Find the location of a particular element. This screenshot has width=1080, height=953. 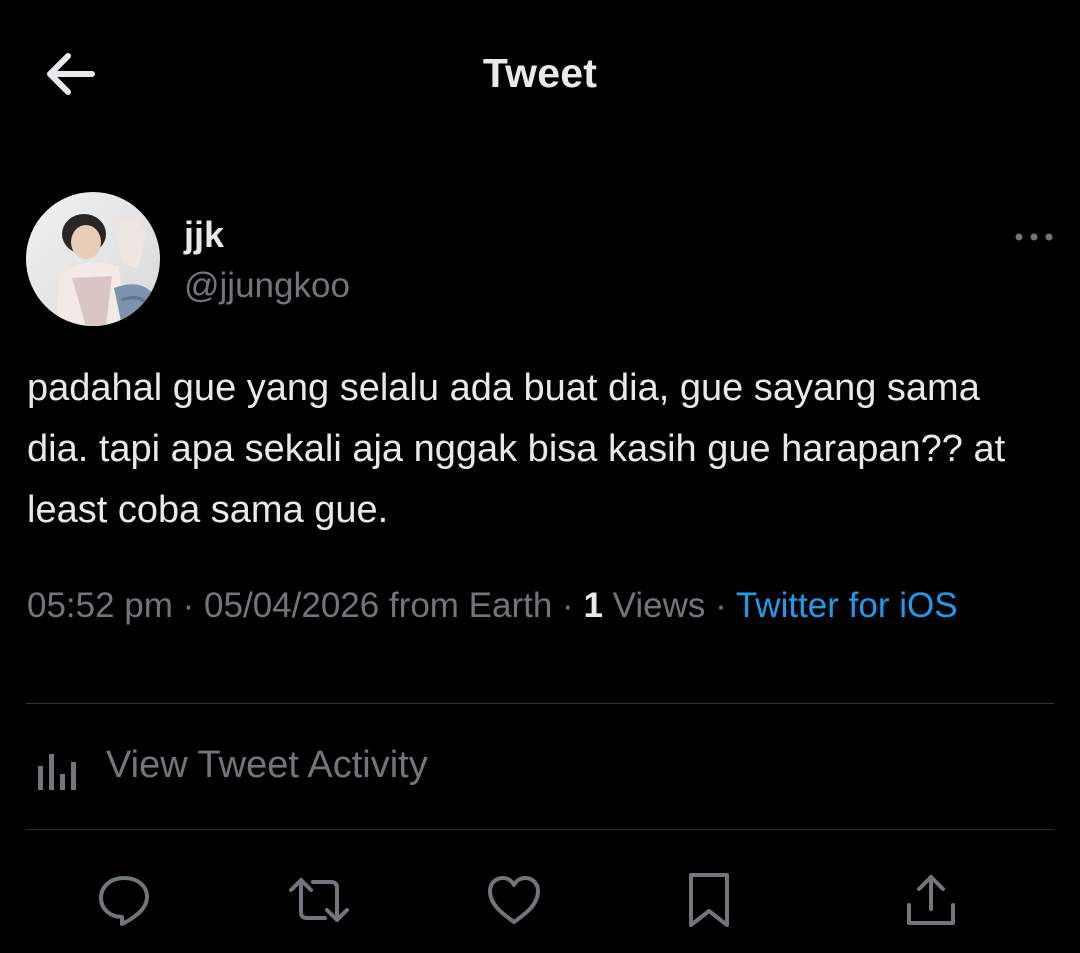

retweet-button is located at coordinates (319, 900).